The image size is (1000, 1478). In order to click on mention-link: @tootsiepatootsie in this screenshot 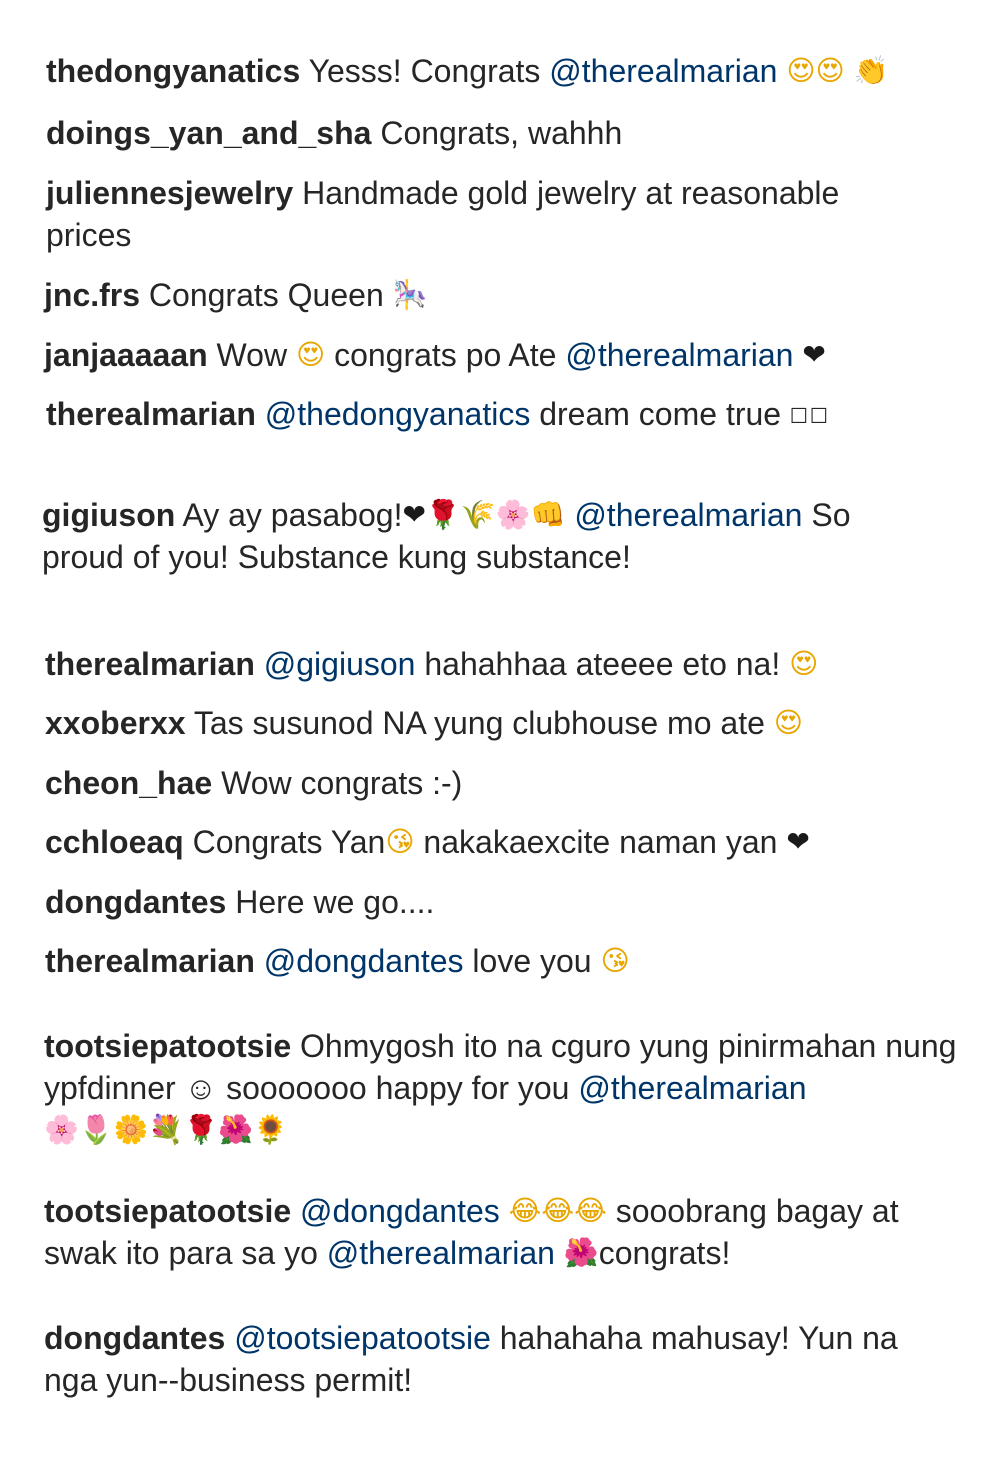, I will do `click(362, 1338)`.